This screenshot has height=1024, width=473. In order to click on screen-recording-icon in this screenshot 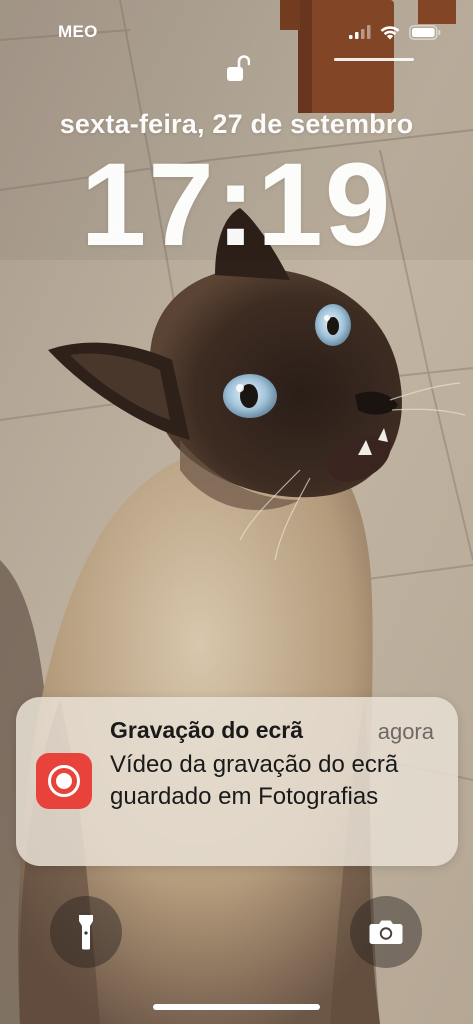, I will do `click(64, 781)`.